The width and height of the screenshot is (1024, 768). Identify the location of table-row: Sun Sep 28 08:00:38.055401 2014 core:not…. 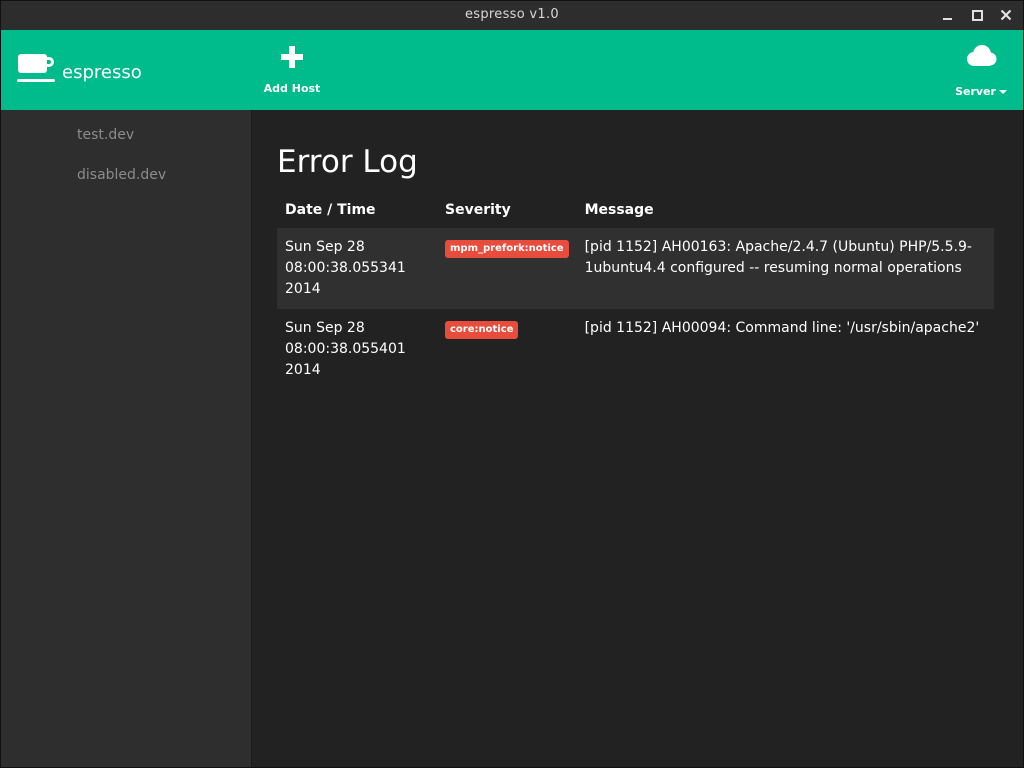
(635, 349).